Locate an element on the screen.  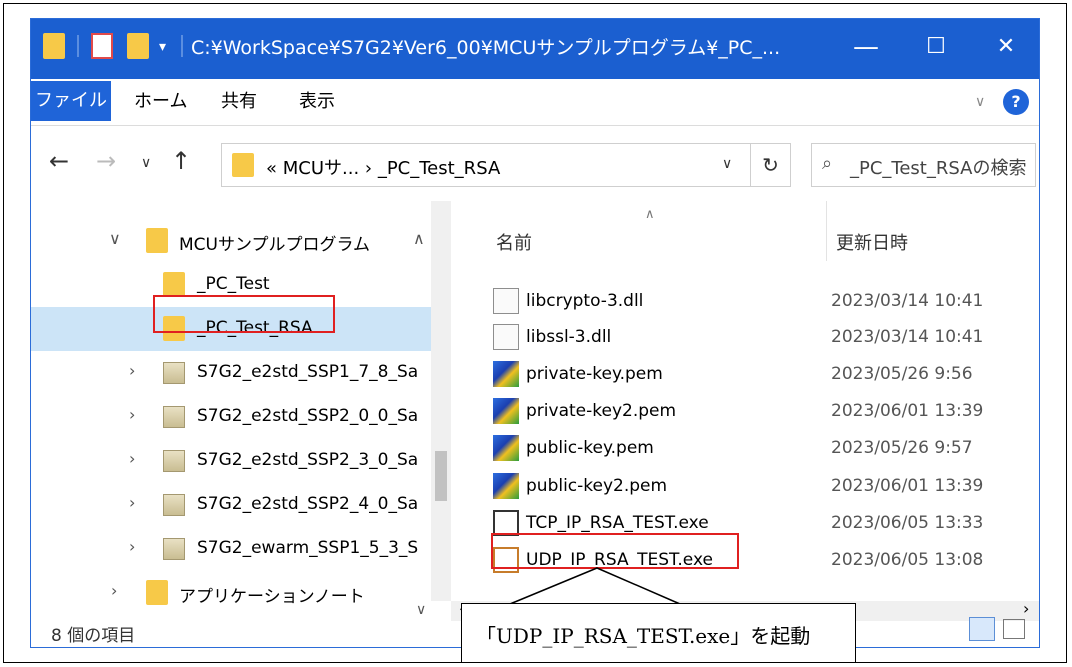
nav-item-mcu-samples: ∨ MCUサンプルプログラム ∧ is located at coordinates (241, 241).